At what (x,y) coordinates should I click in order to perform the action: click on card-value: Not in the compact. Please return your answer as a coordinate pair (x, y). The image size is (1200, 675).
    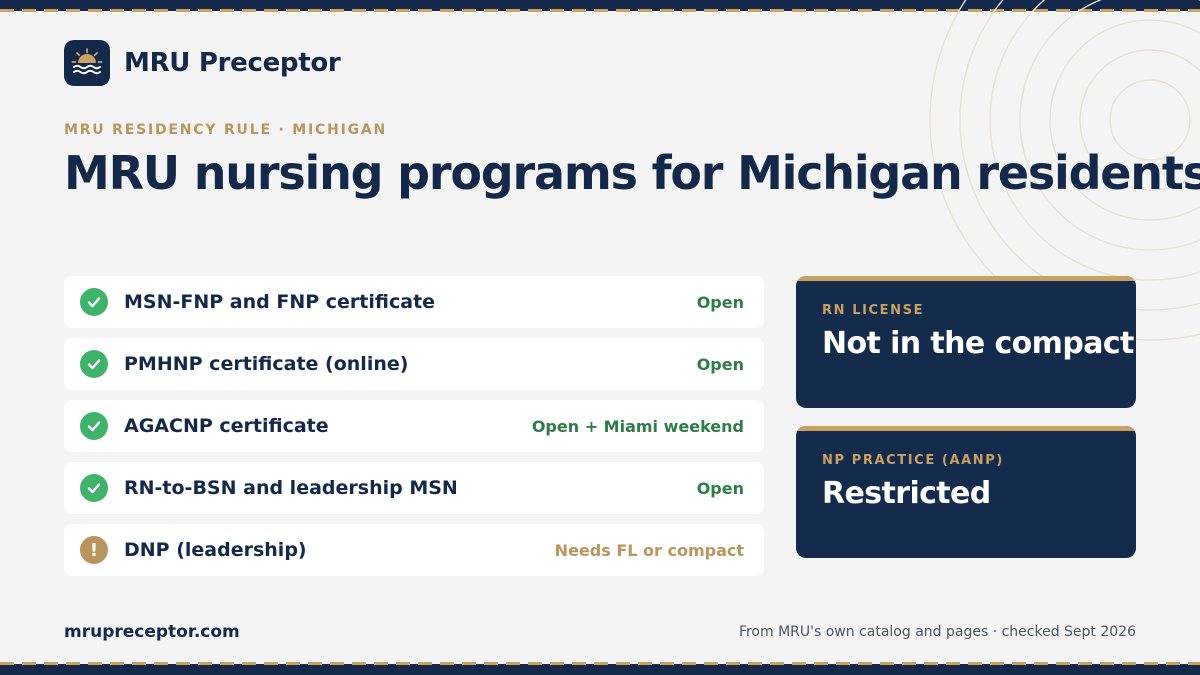
    Looking at the image, I should click on (978, 343).